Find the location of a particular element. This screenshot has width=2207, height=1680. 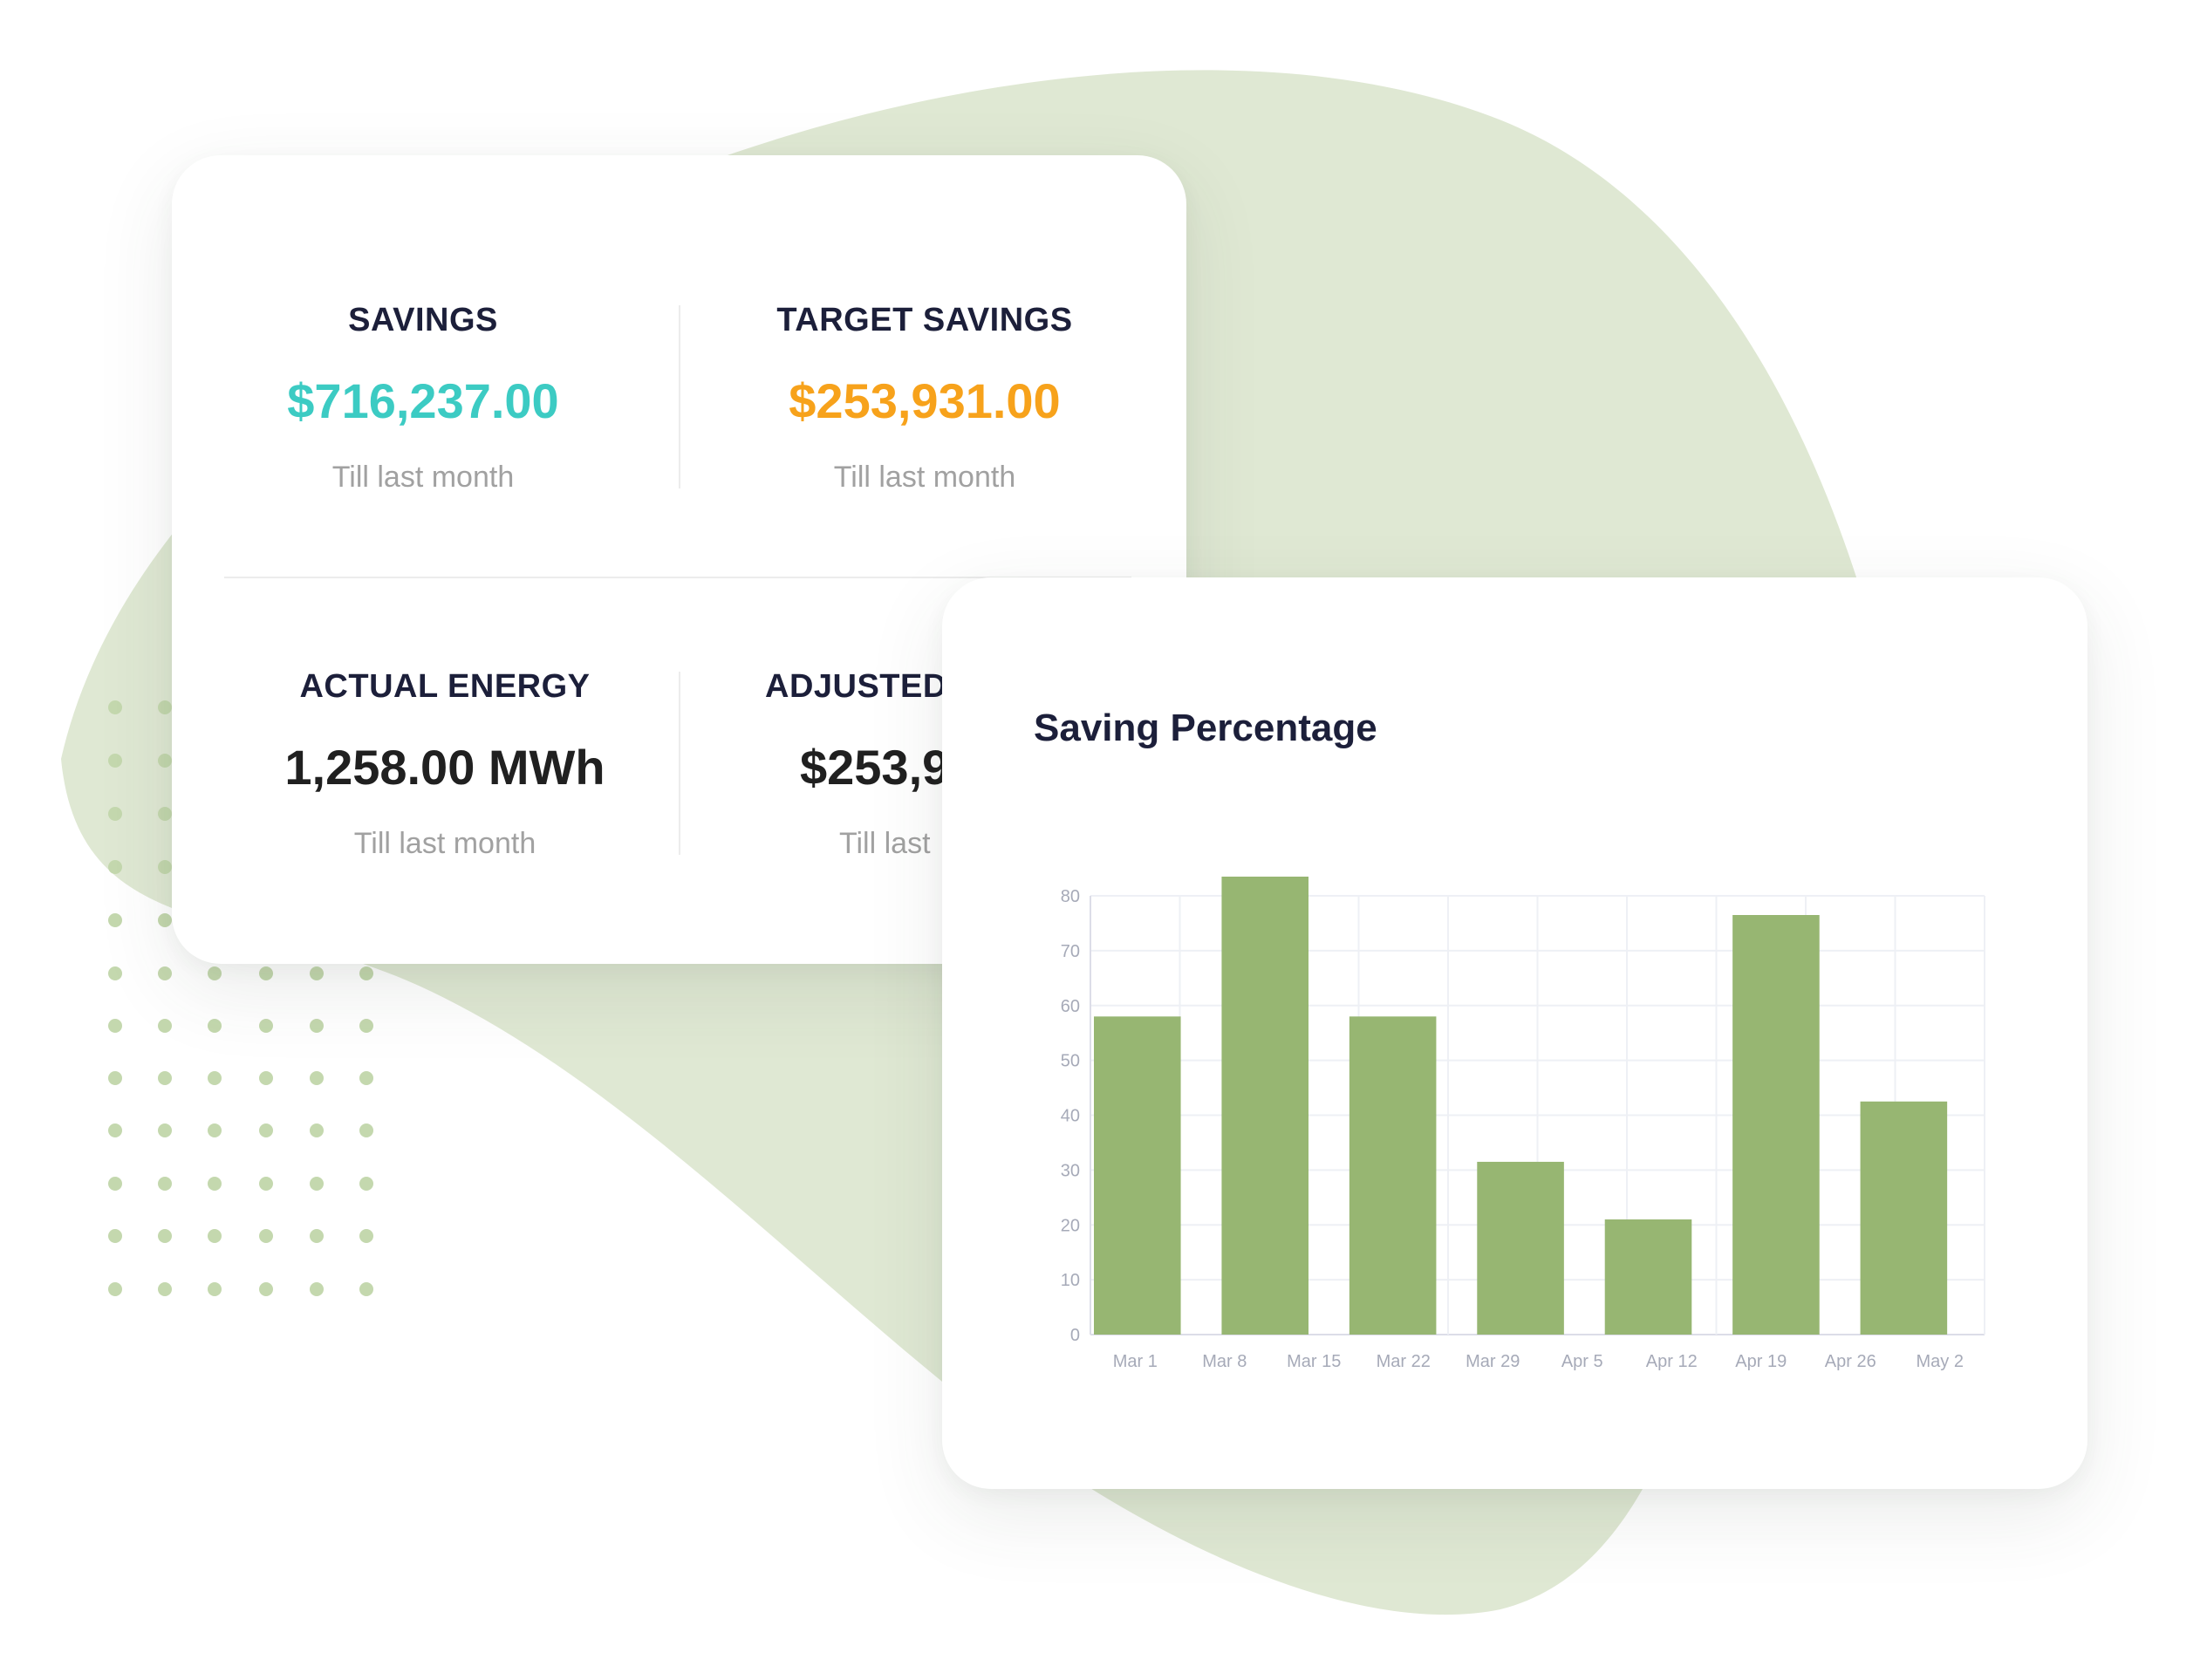

x-tick-label: Mar 8 is located at coordinates (1224, 1361).